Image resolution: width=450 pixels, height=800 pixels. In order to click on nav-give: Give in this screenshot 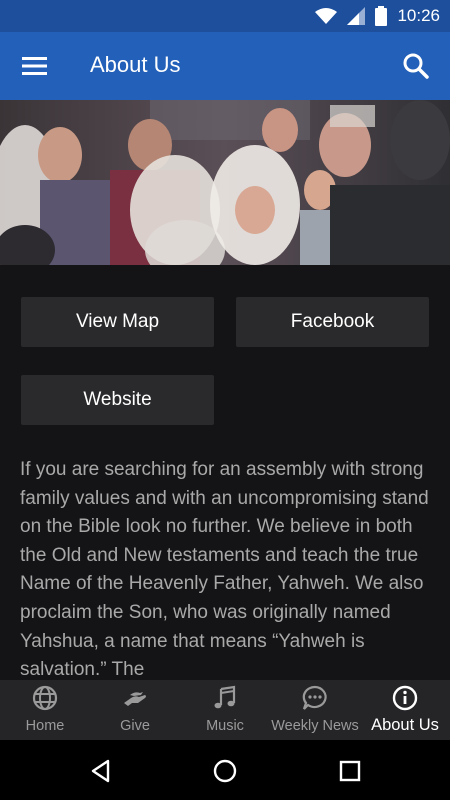, I will do `click(135, 710)`.